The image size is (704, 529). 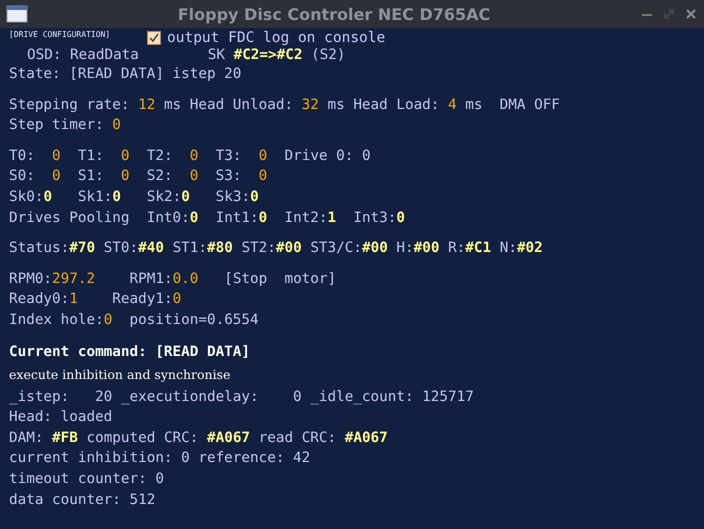 I want to click on status-line: Status:#70 ST0:#40 ST1:#80 ST2:#00 ST3/C:#00 H:#00 R:#C1 N:#02, so click(x=276, y=248).